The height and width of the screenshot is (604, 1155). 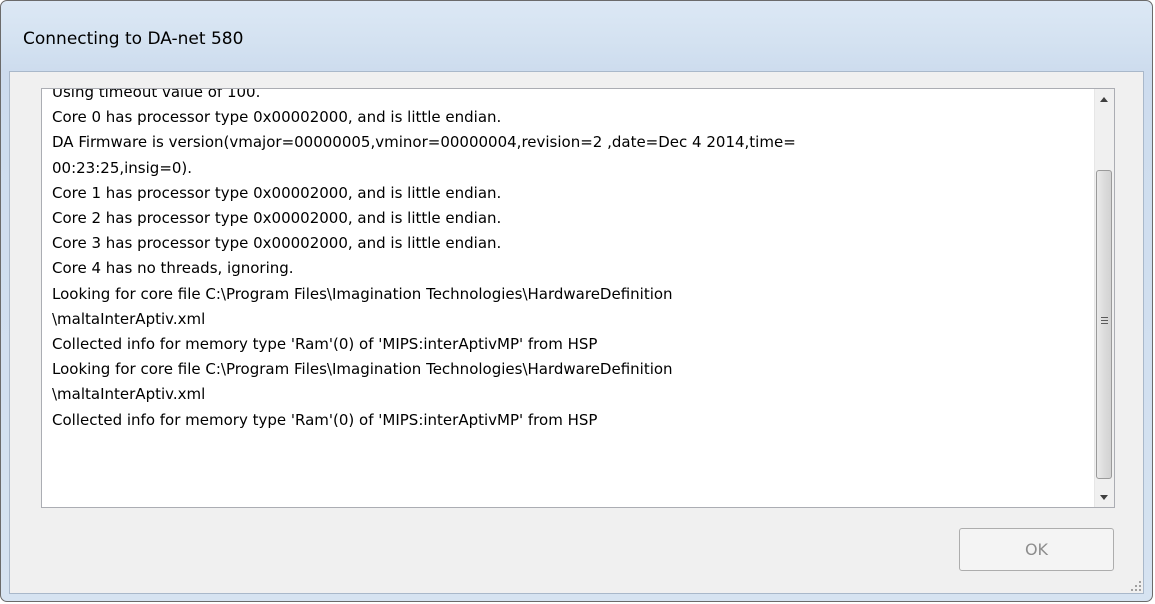 I want to click on log-line: 00:23:25,insig=0)., so click(x=122, y=167).